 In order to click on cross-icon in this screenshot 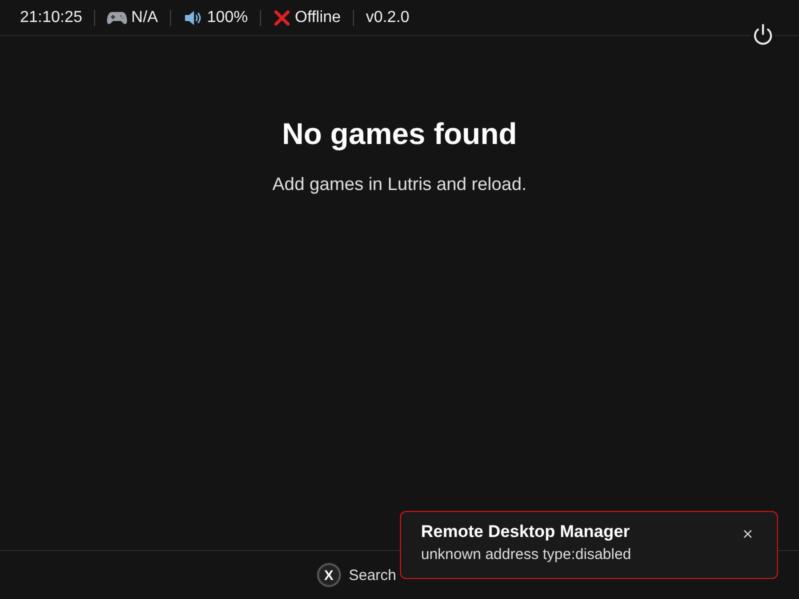, I will do `click(281, 17)`.